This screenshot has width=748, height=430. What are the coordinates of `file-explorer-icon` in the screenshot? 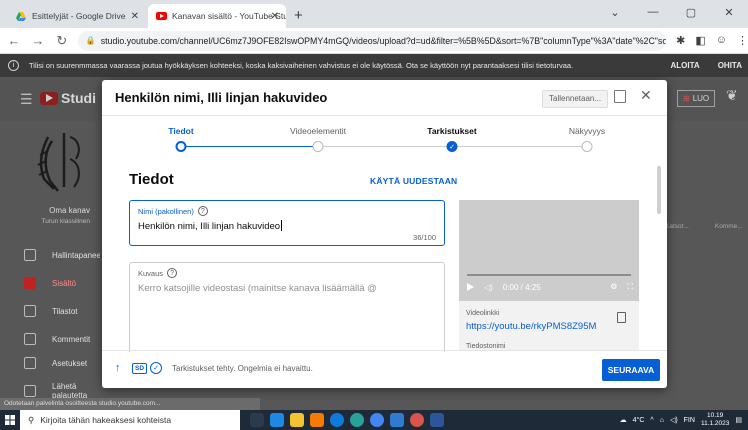 It's located at (297, 420).